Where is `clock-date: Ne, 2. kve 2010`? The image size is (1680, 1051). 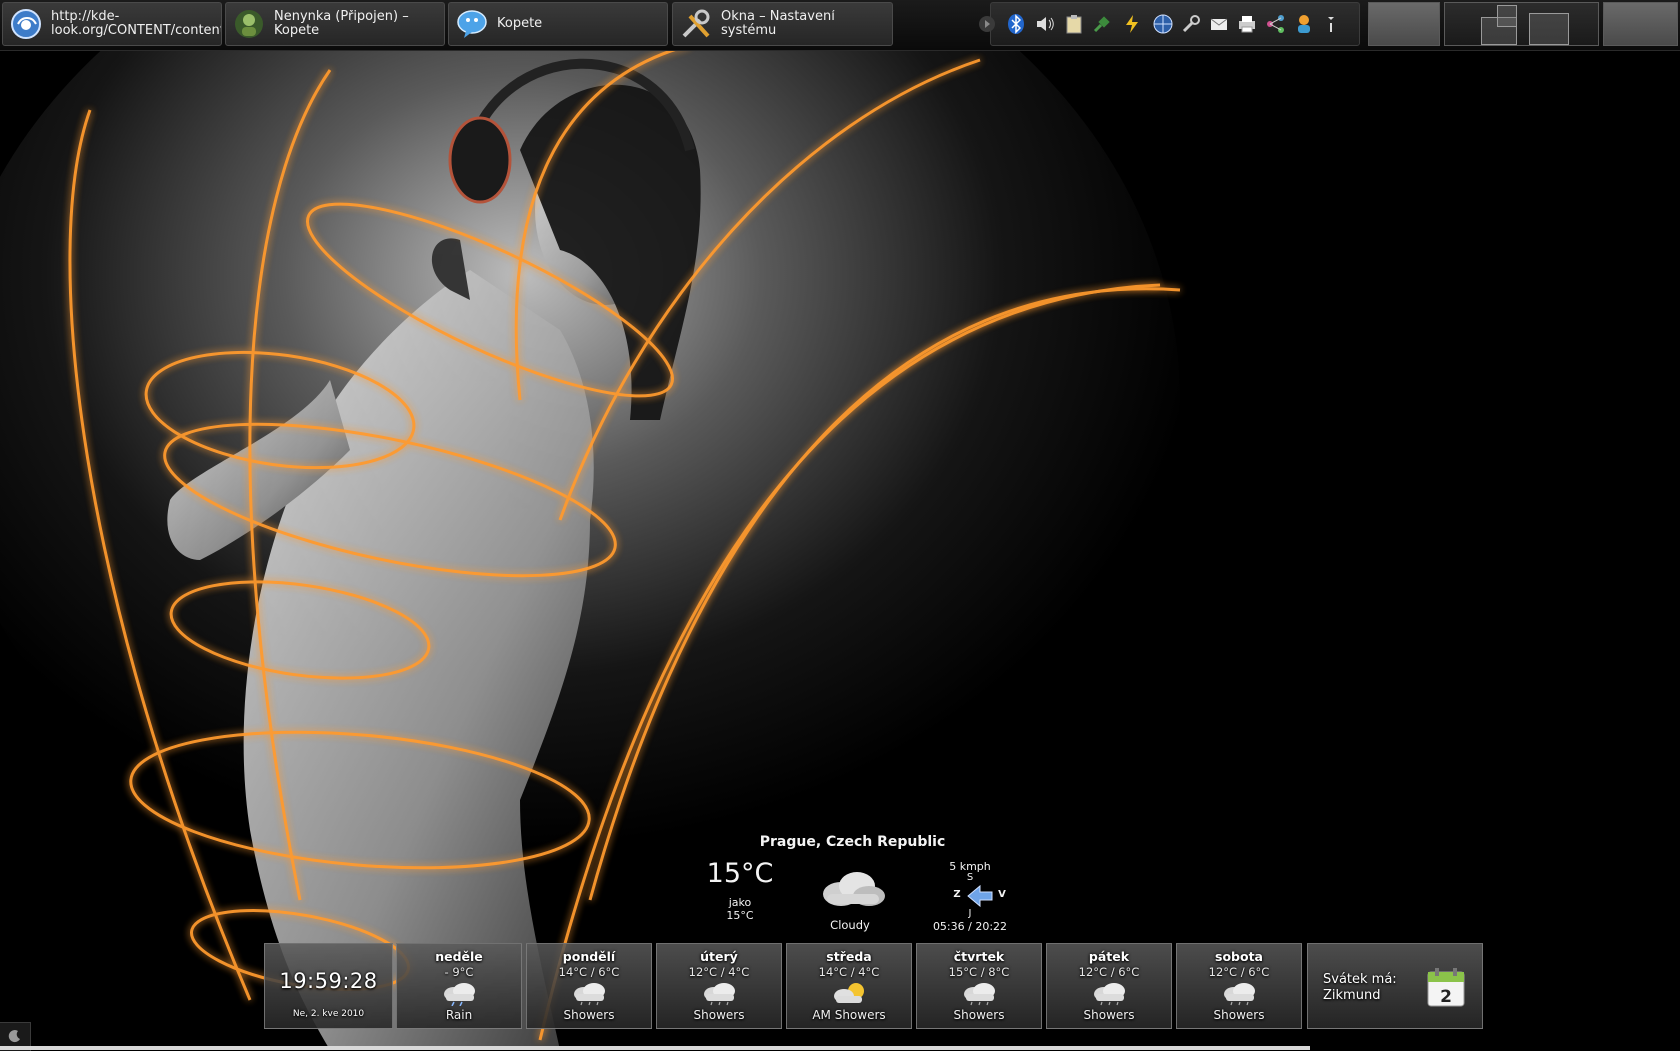 clock-date: Ne, 2. kve 2010 is located at coordinates (328, 1014).